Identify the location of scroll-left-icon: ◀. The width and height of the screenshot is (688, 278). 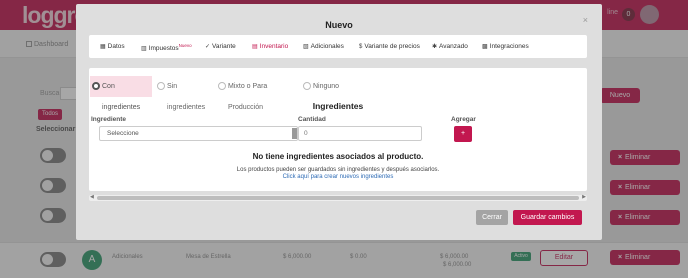
(92, 197).